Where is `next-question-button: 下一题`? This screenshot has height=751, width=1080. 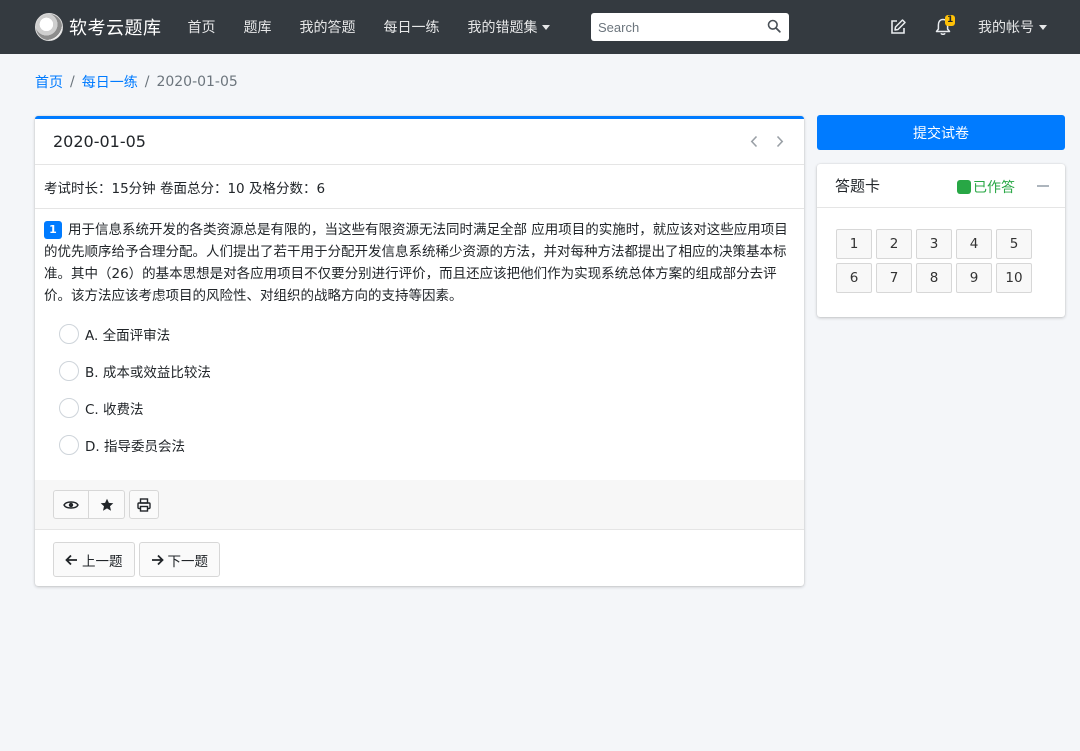 next-question-button: 下一题 is located at coordinates (179, 559).